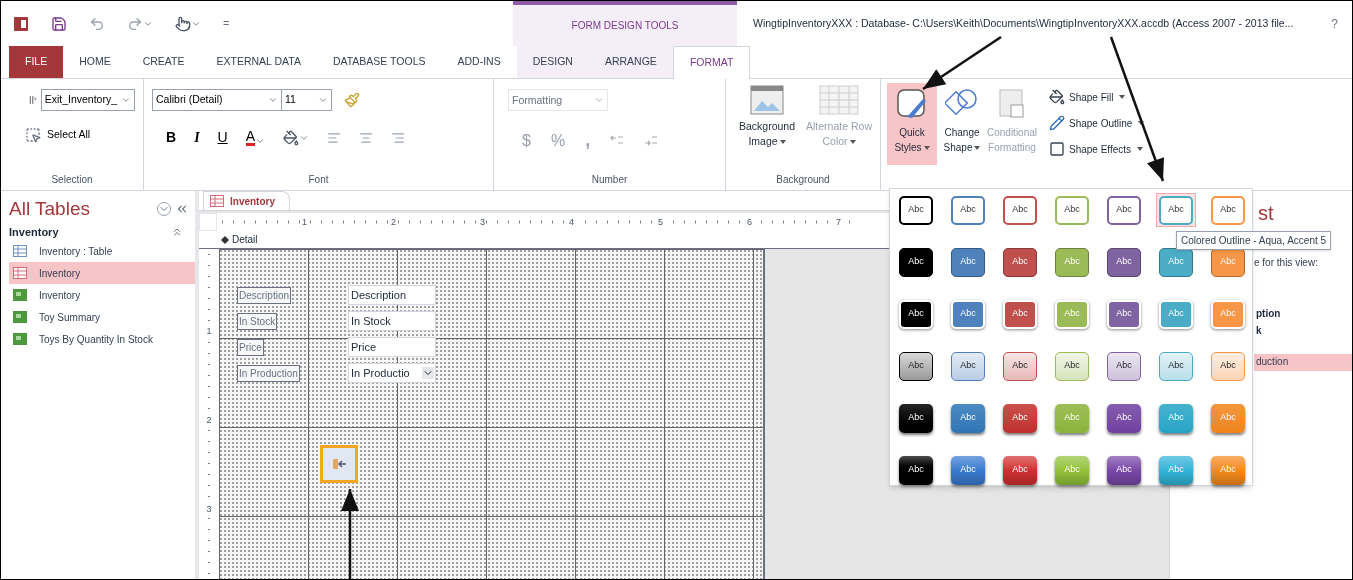 This screenshot has width=1353, height=580. I want to click on align-left-icon, so click(334, 137).